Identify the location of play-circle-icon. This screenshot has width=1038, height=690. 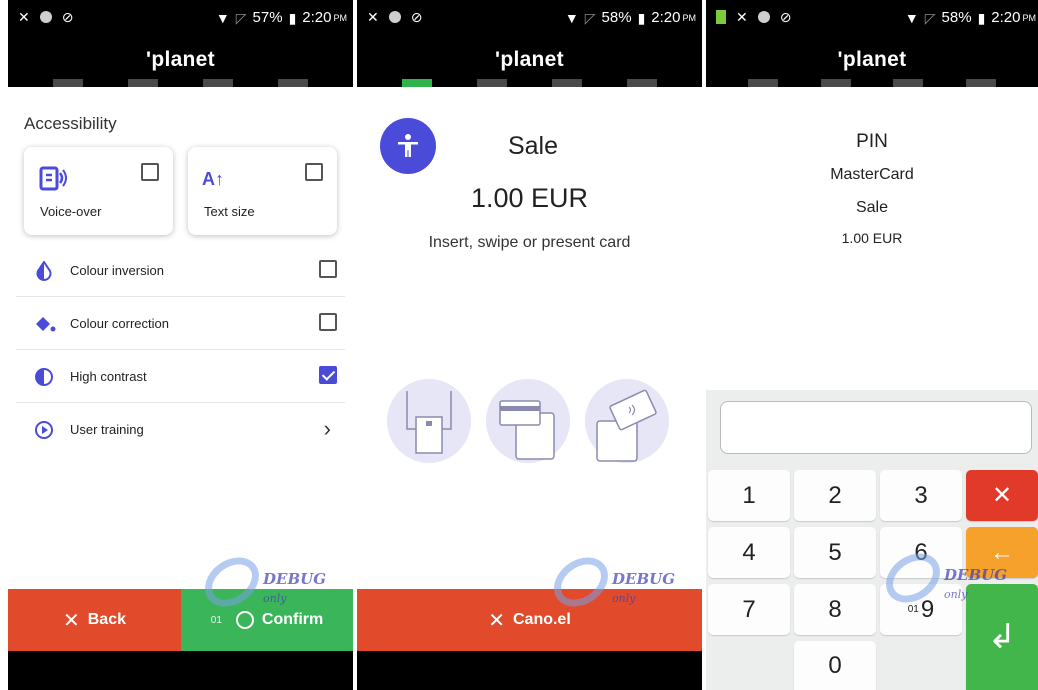
(44, 430).